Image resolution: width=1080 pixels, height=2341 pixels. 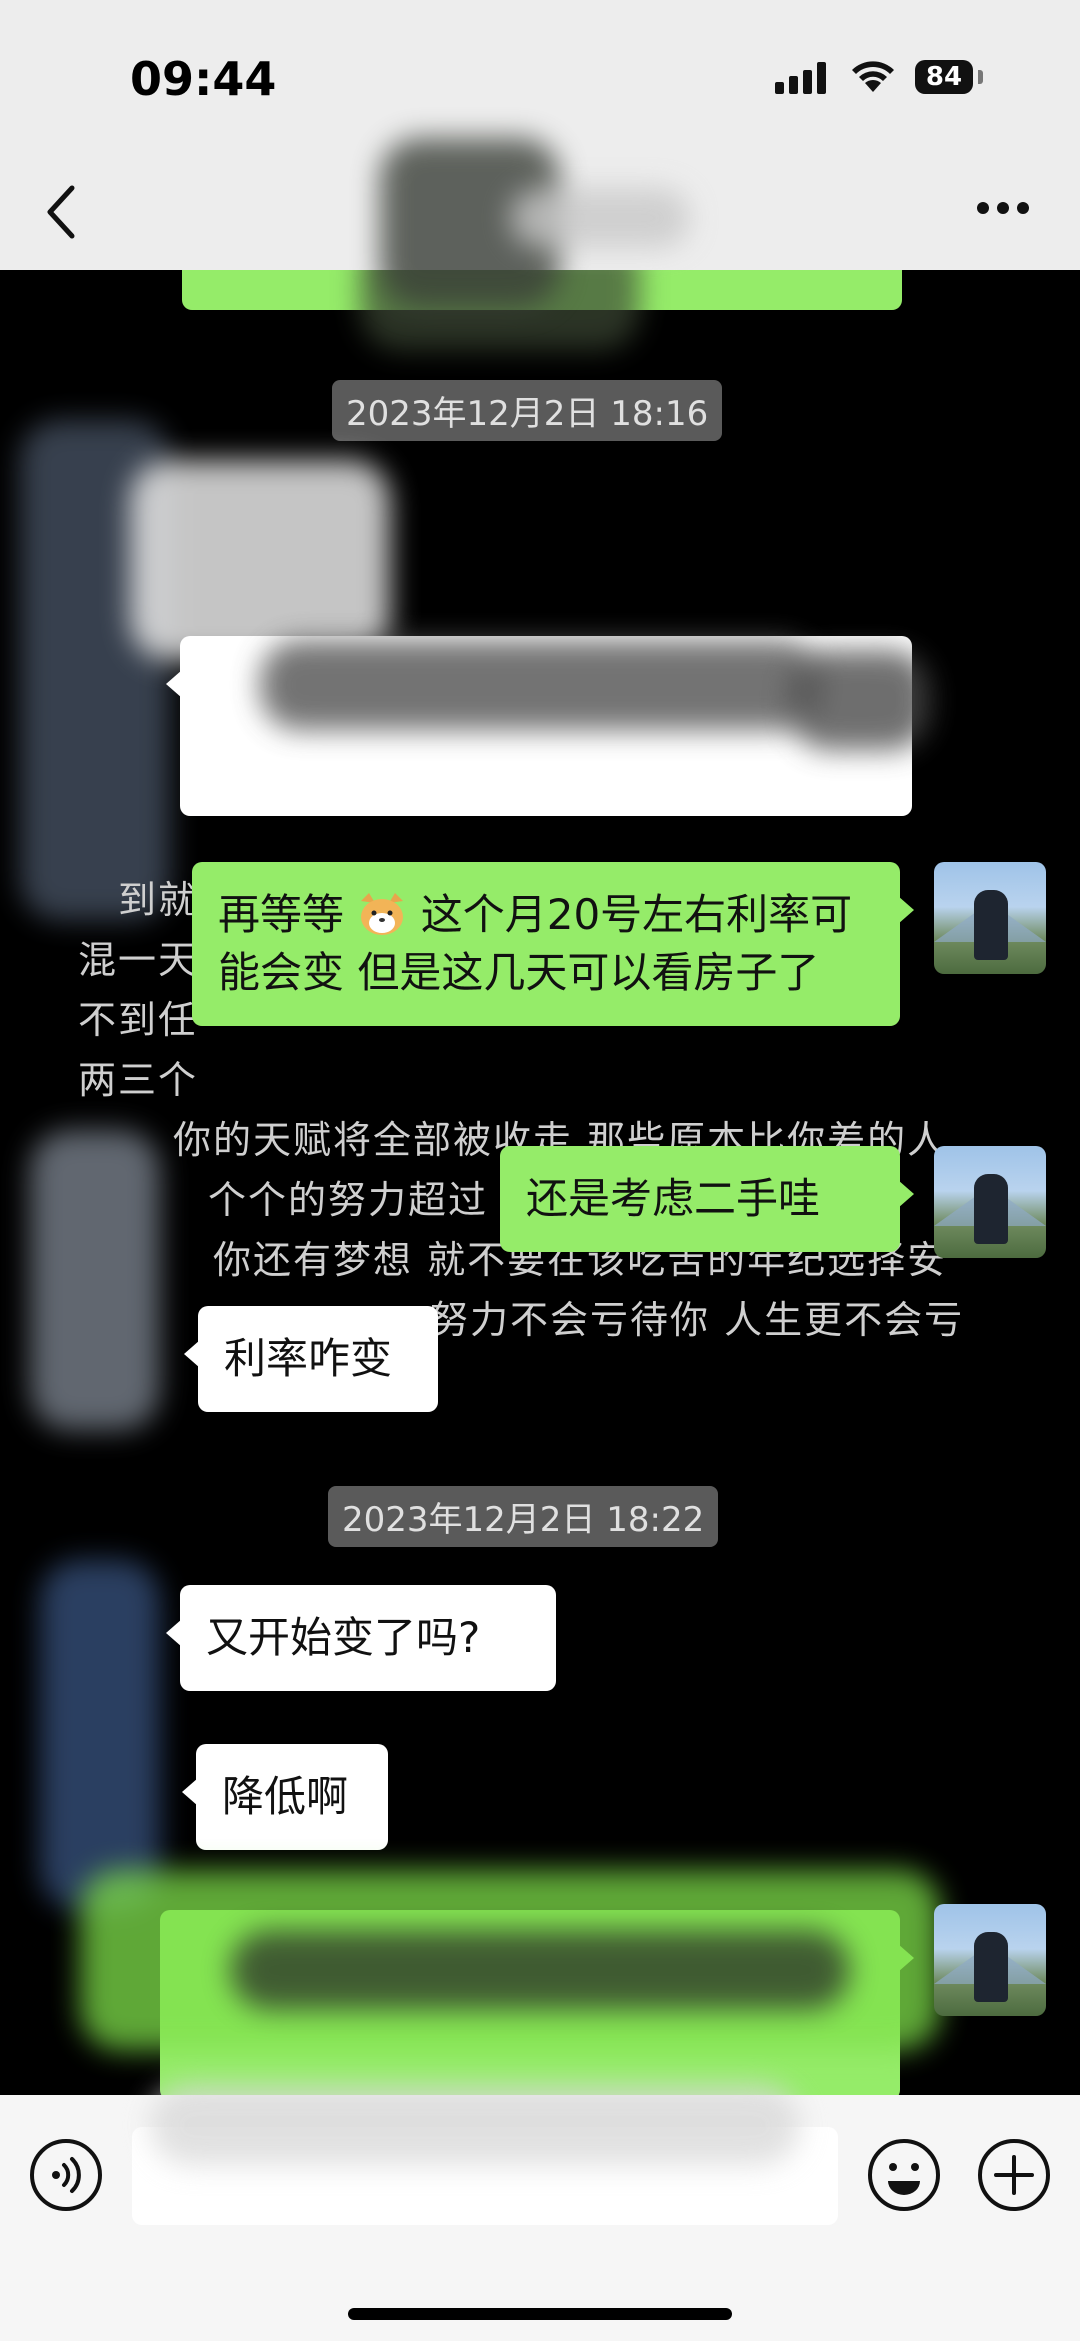 What do you see at coordinates (138, 1080) in the screenshot?
I see `background-text-line: 两三个` at bounding box center [138, 1080].